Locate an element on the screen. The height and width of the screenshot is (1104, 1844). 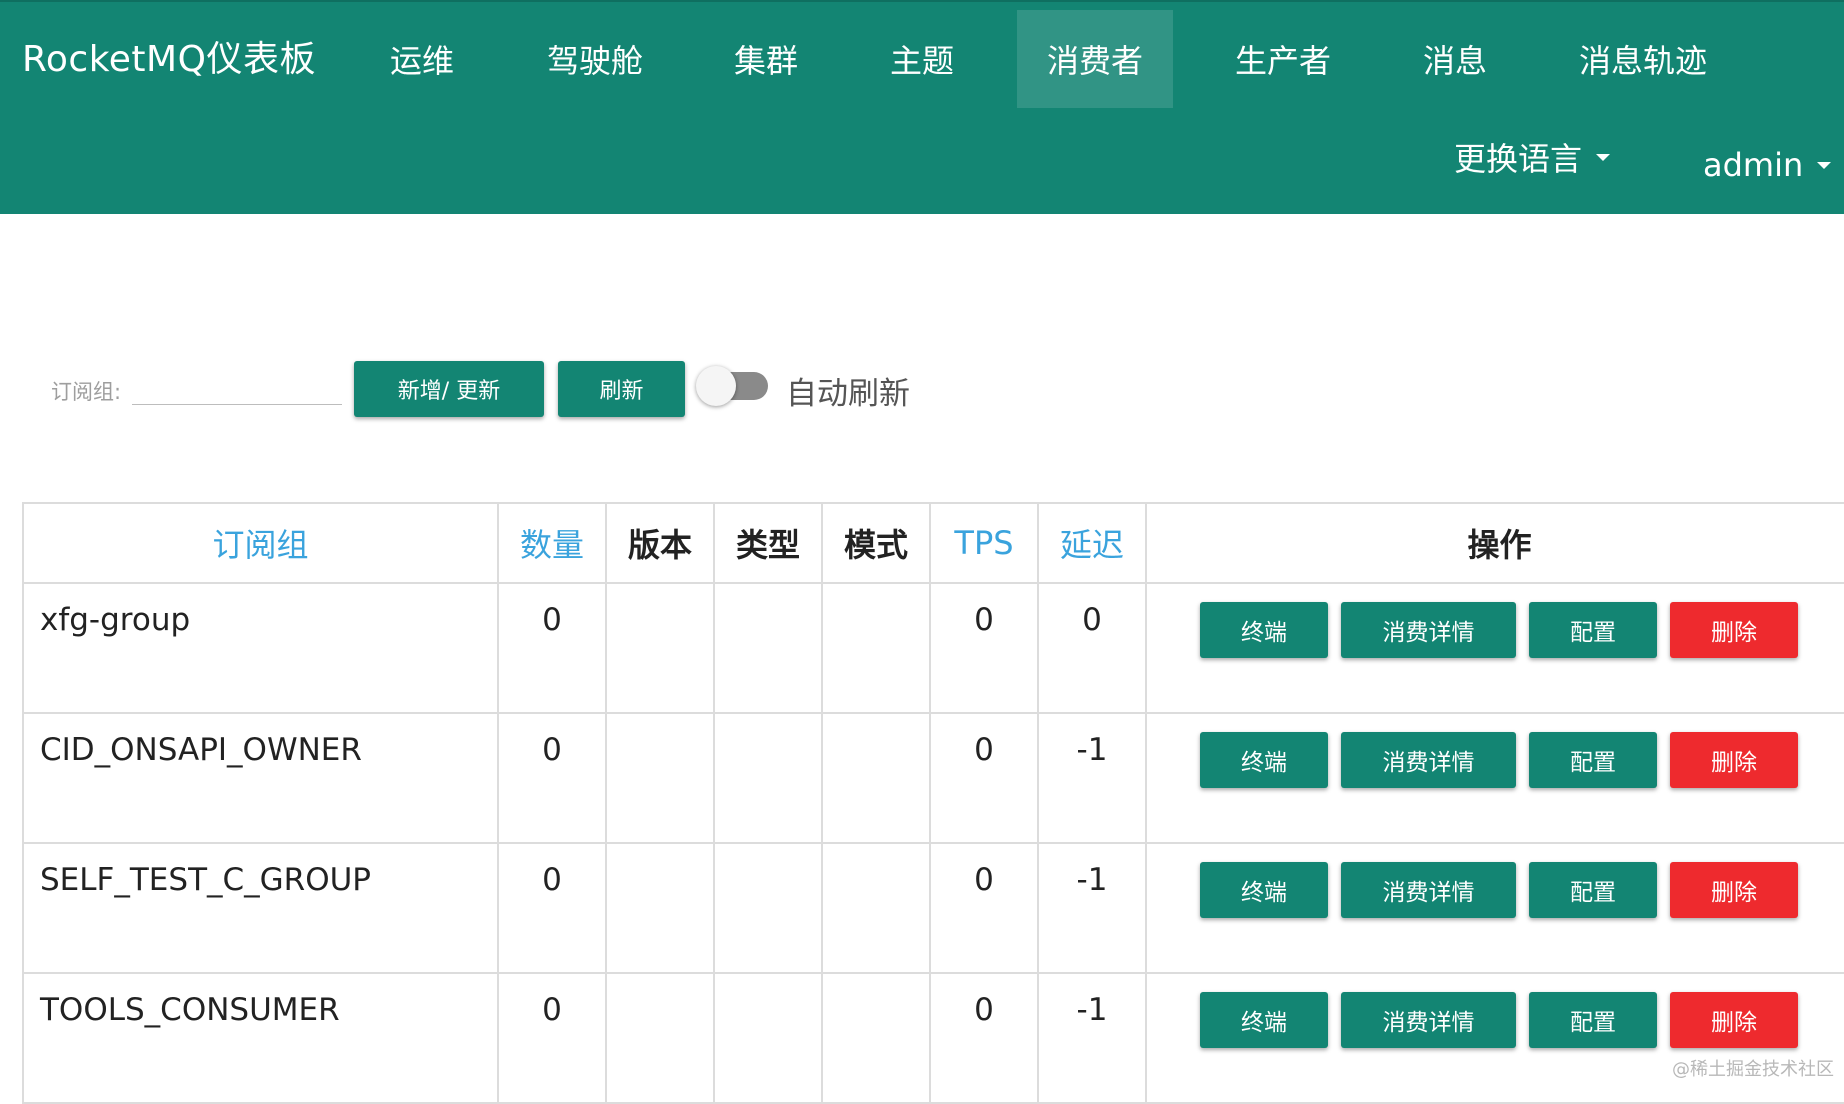
language-dropdown-label: 更换语言 is located at coordinates (1518, 159).